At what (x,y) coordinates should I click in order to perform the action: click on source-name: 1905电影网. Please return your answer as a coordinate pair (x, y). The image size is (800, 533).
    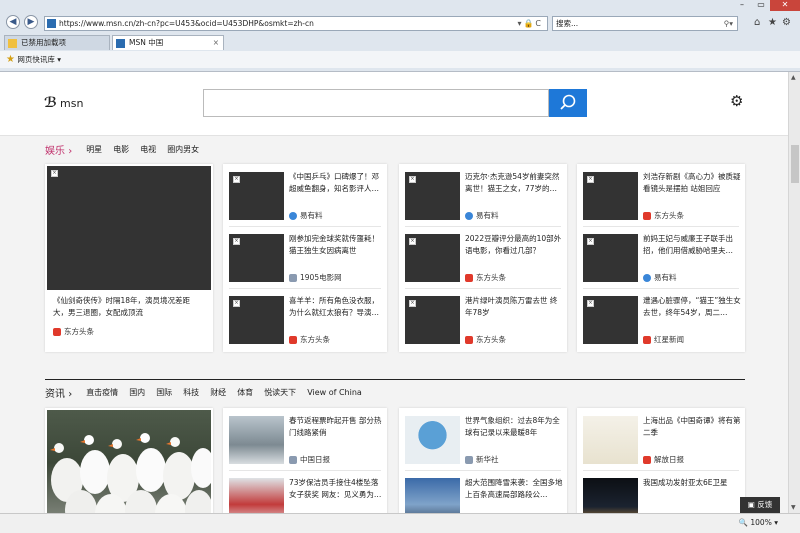
    Looking at the image, I should click on (321, 277).